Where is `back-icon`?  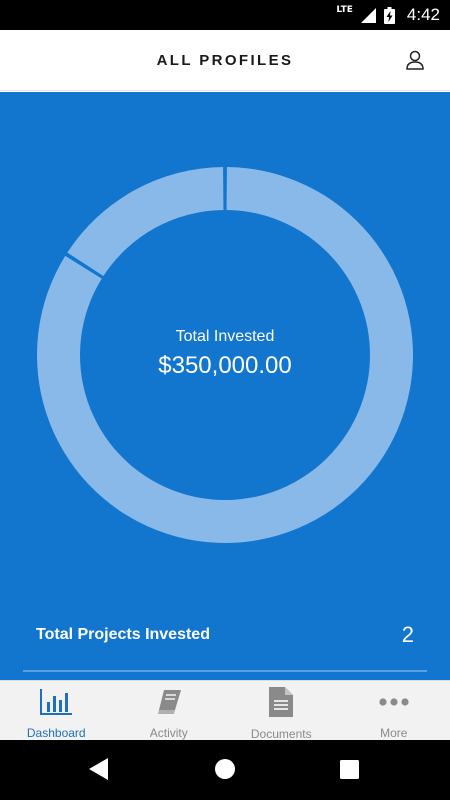
back-icon is located at coordinates (98, 769).